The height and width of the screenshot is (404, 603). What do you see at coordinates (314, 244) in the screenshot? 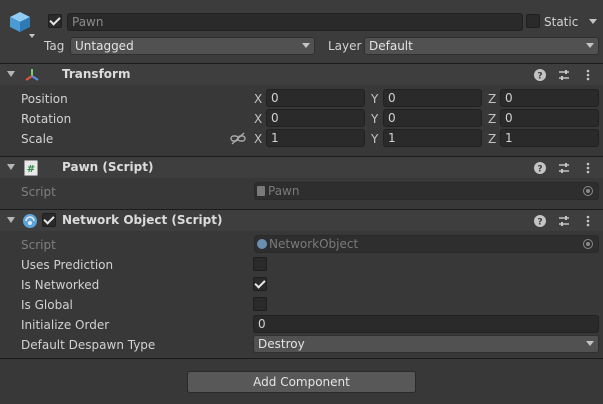
I see `network-script-value: NetworkObject` at bounding box center [314, 244].